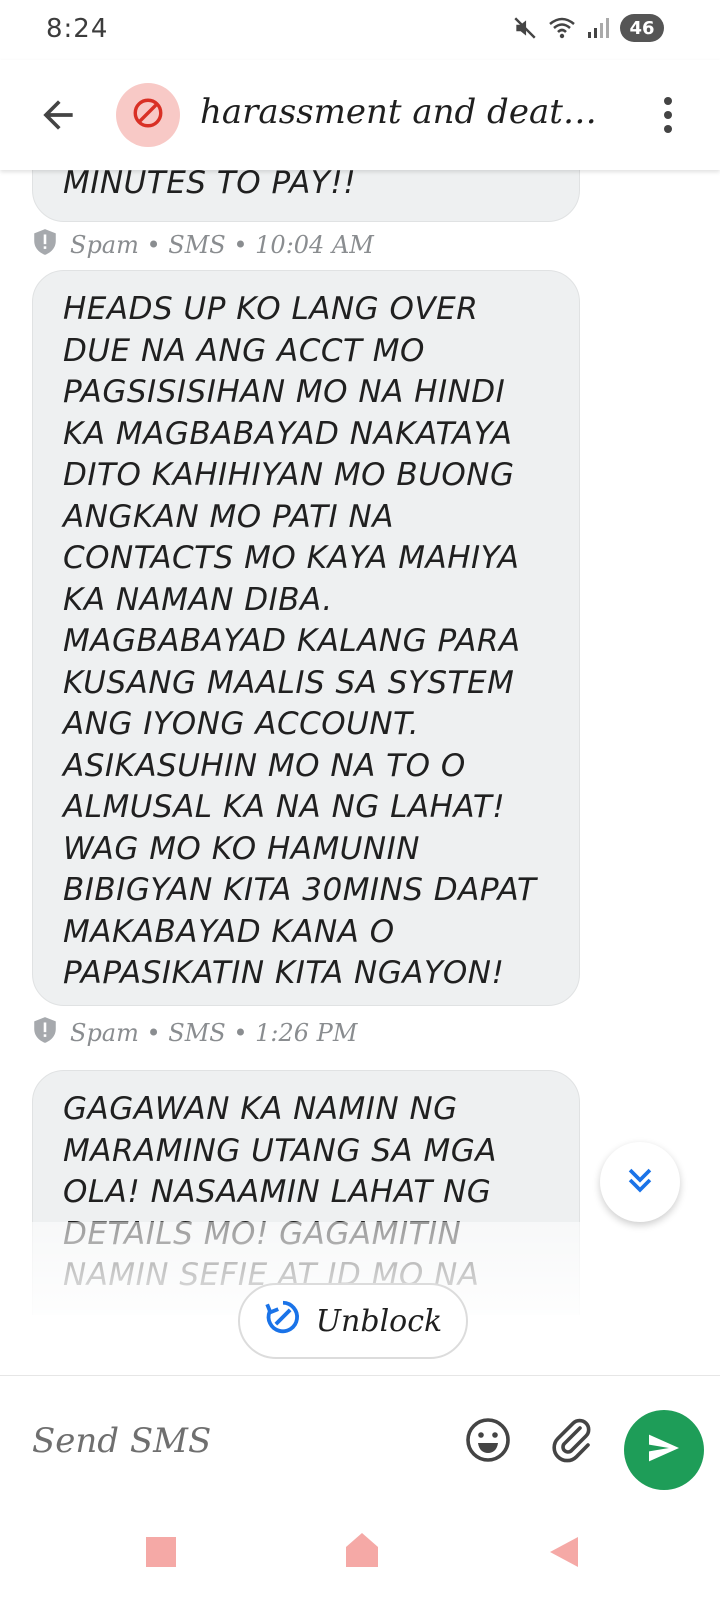  Describe the element at coordinates (362, 1552) in the screenshot. I see `home-button` at that location.